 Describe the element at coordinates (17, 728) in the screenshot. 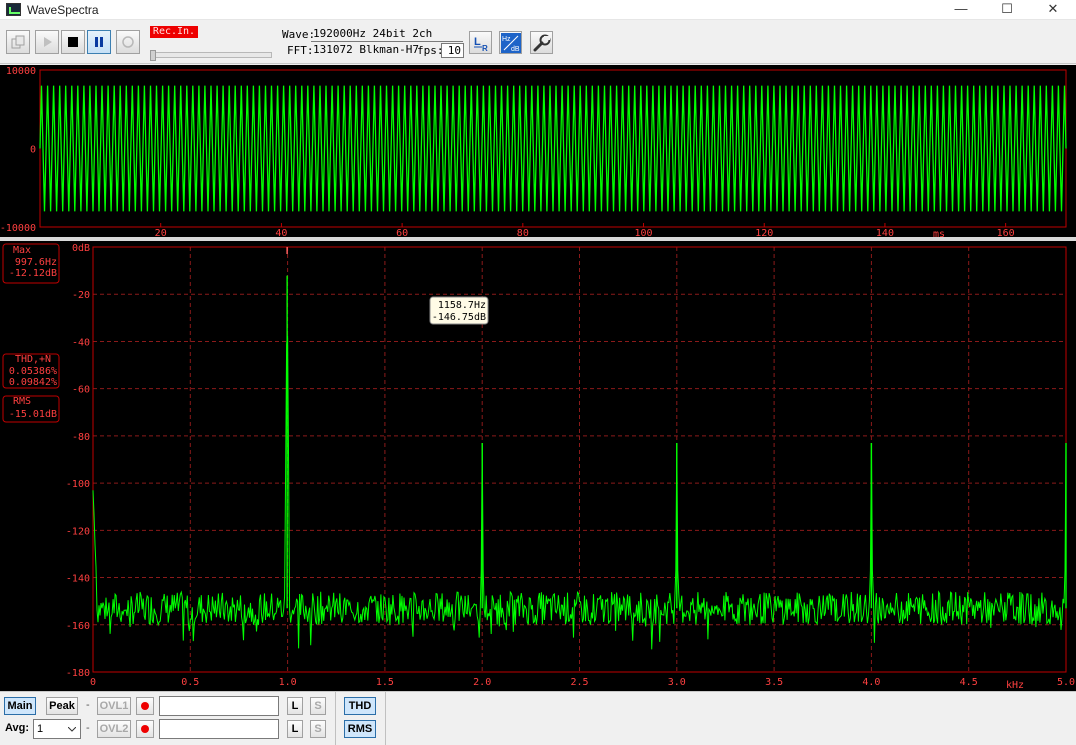

I see `avg-label: Avg:` at that location.